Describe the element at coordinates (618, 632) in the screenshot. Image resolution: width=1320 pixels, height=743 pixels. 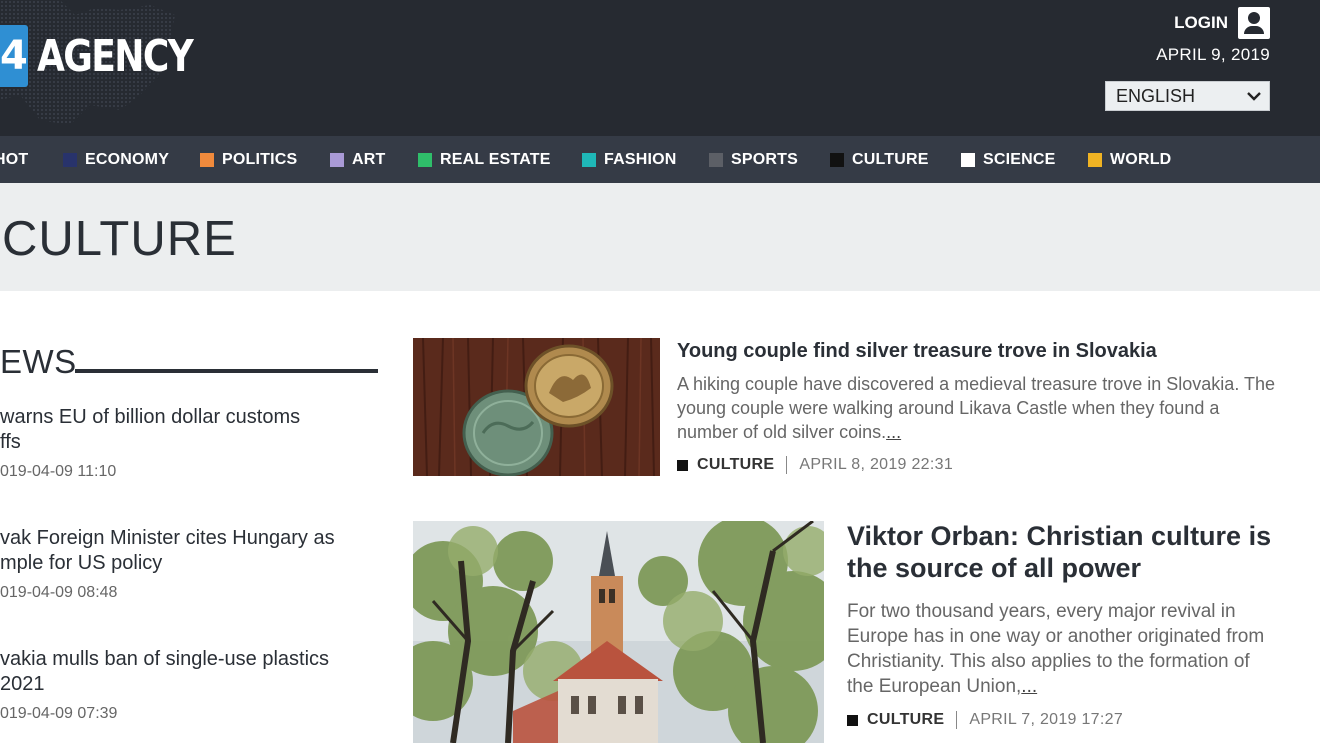
I see `article-image-church` at that location.